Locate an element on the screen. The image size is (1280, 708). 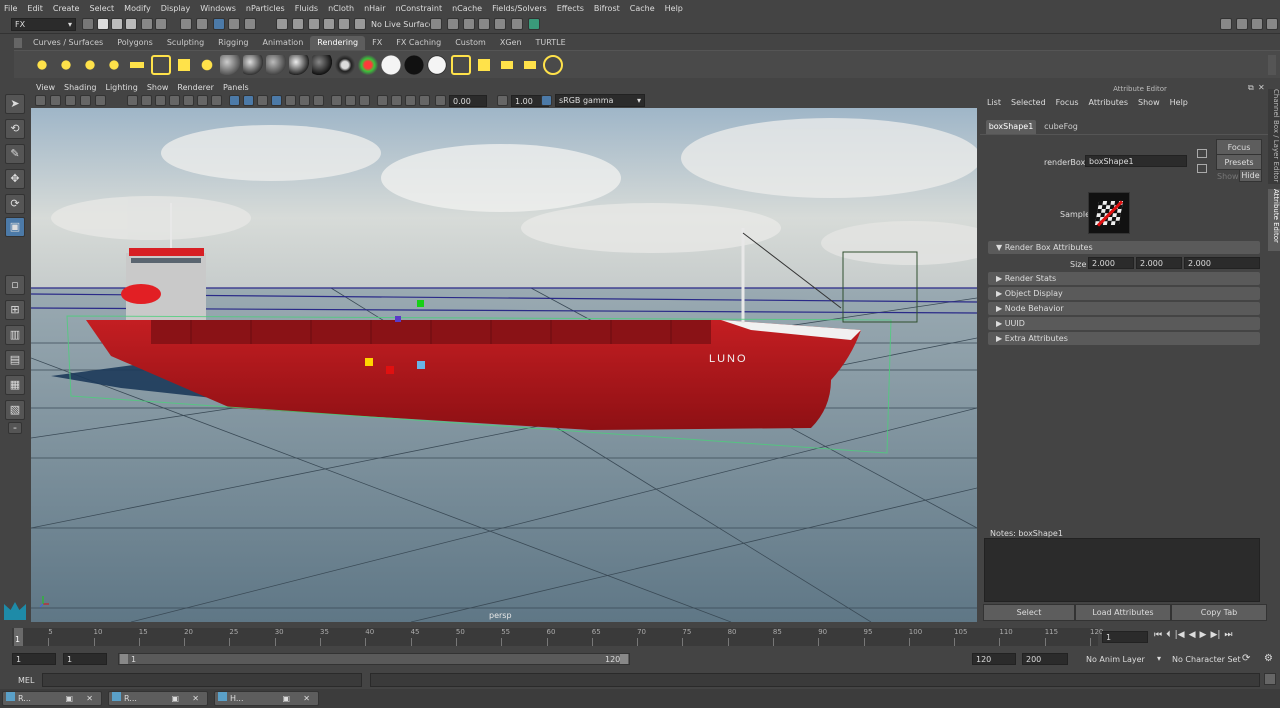
snap-grid-icon is located at coordinates (282, 24).